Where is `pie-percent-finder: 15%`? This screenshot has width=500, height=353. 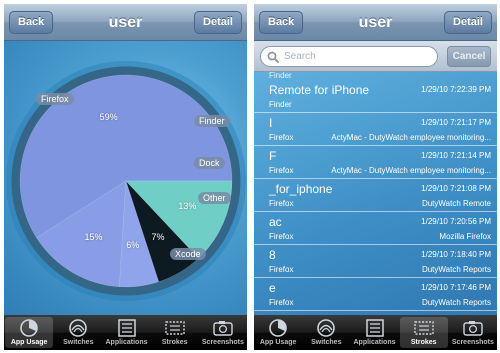 pie-percent-finder: 15% is located at coordinates (93, 236).